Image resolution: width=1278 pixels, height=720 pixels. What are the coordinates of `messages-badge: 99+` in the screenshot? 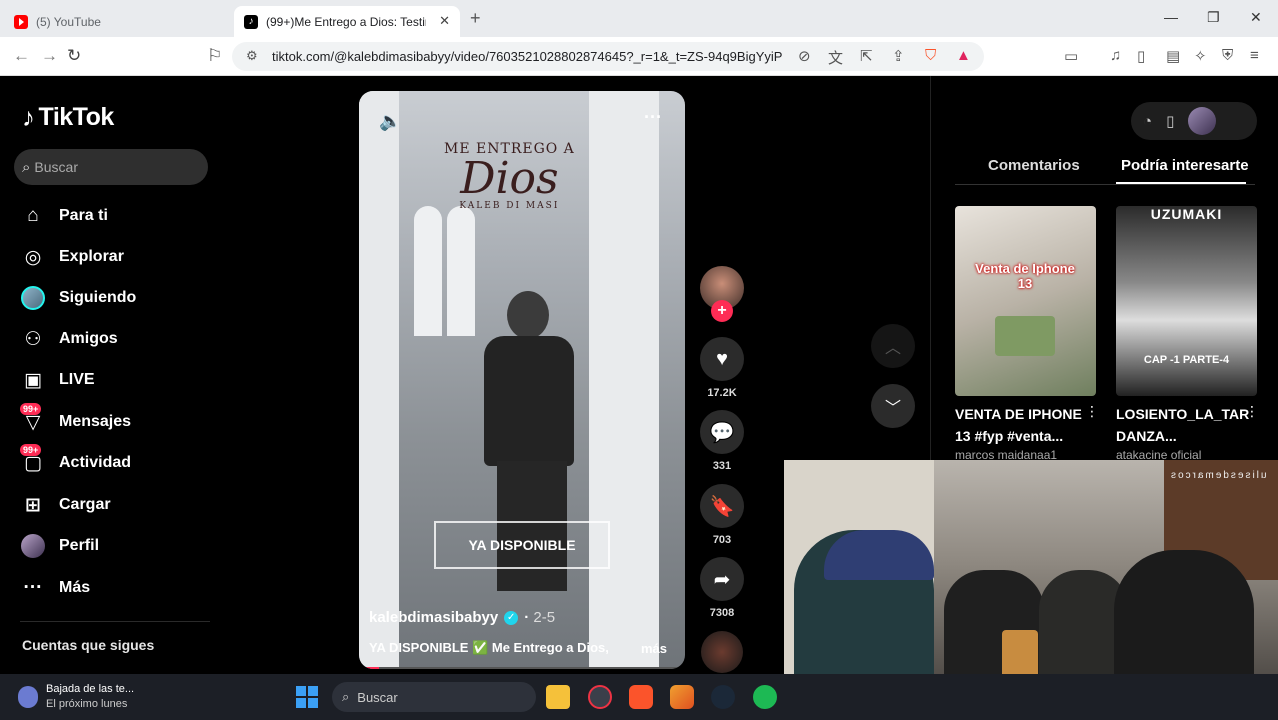 It's located at (31, 409).